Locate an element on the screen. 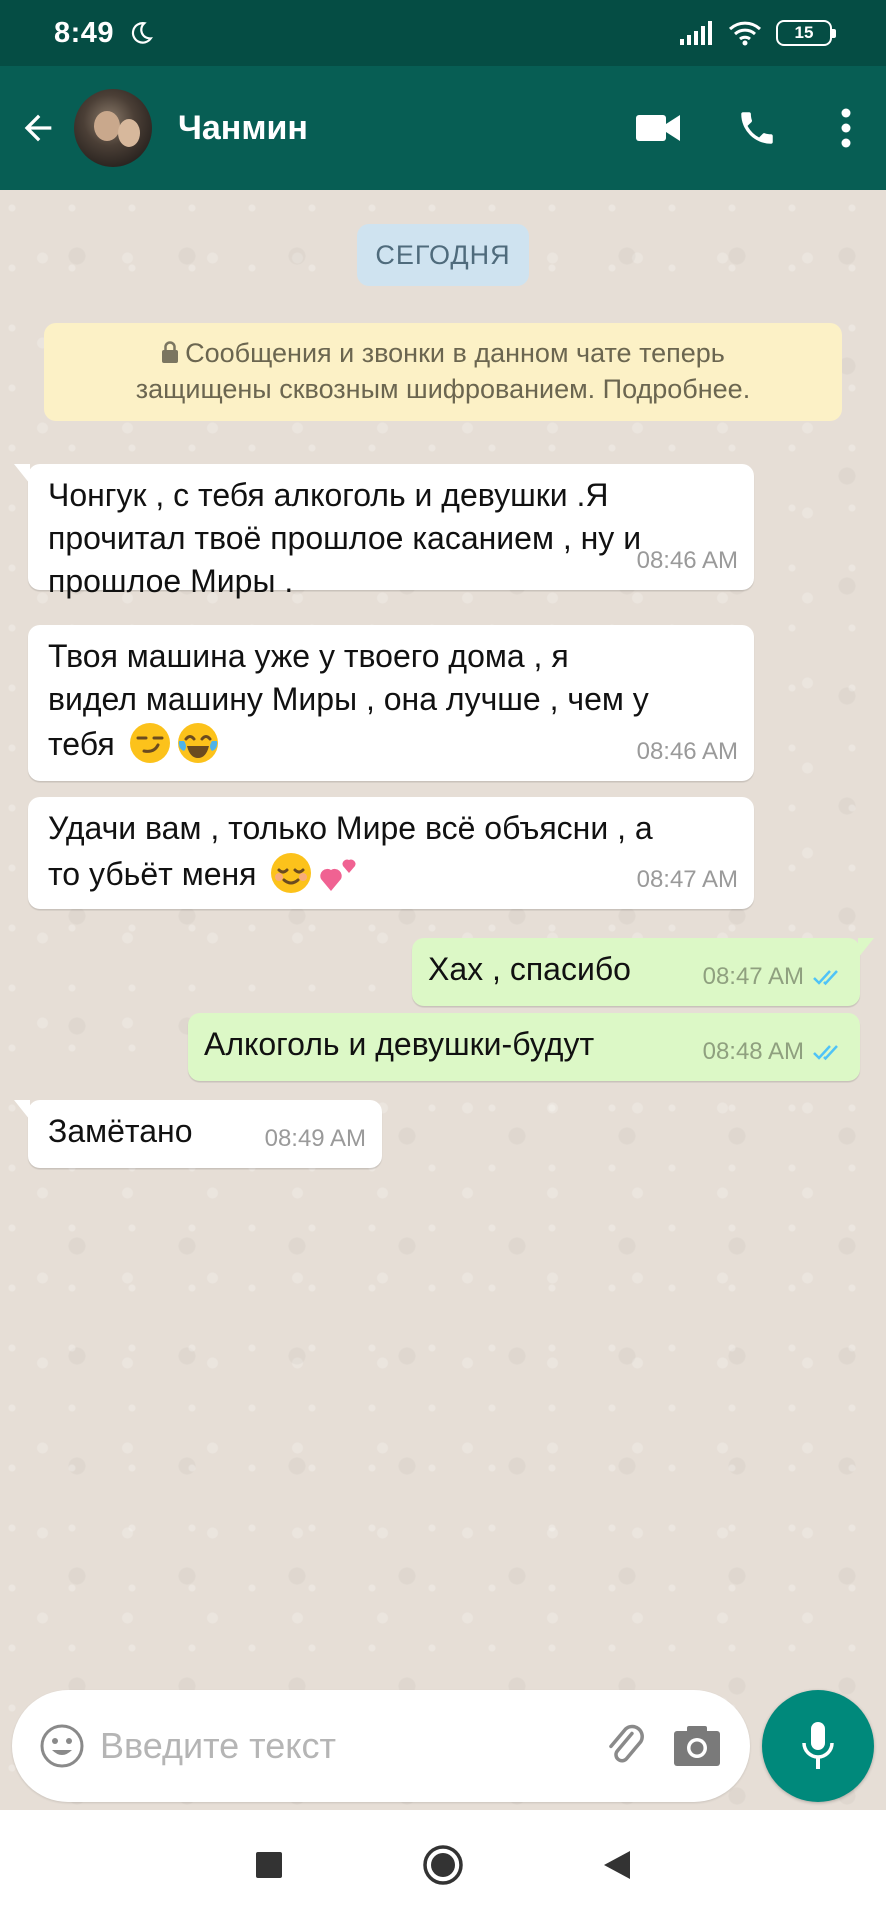  message-text-line: Чонгук , с тебя алкоголь и девушки .Я is located at coordinates (328, 495).